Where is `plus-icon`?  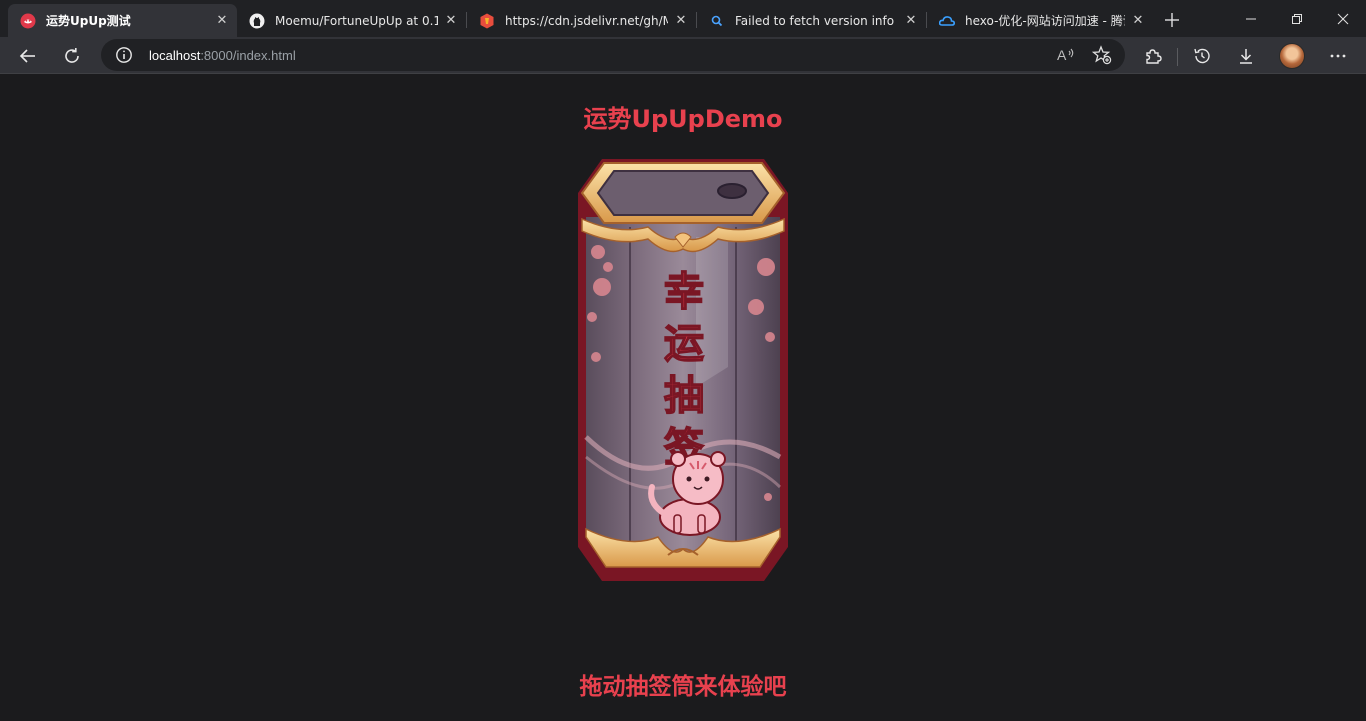 plus-icon is located at coordinates (1172, 20).